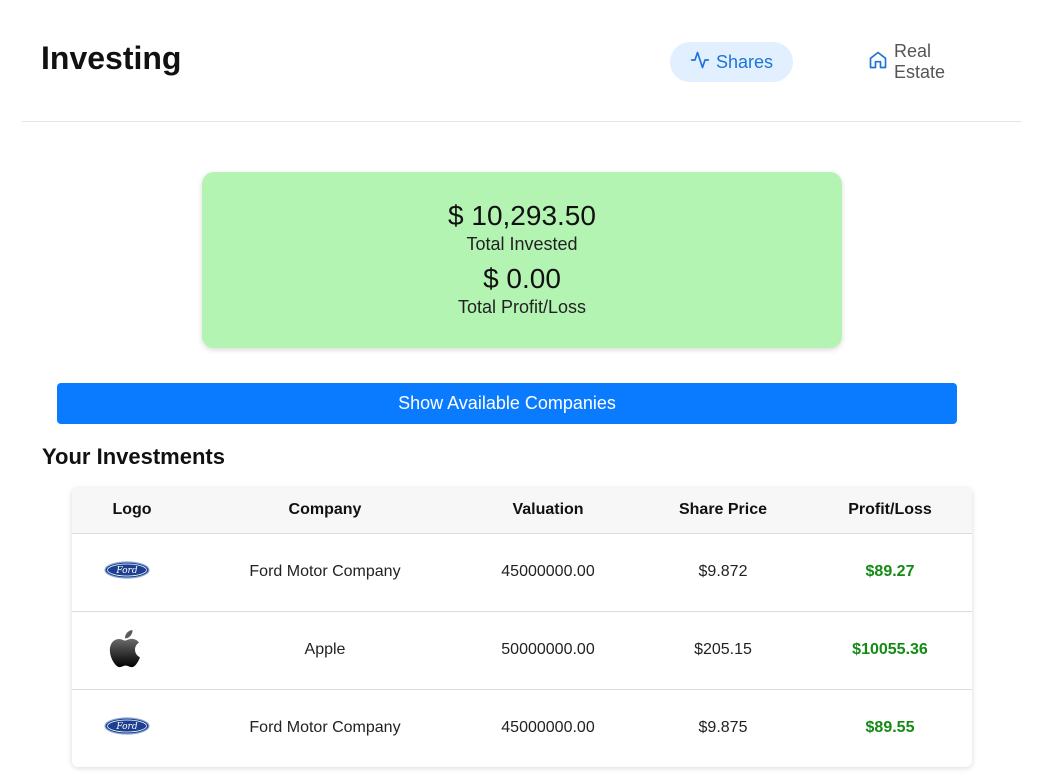  Describe the element at coordinates (133, 456) in the screenshot. I see `investments-title: Your Investments` at that location.